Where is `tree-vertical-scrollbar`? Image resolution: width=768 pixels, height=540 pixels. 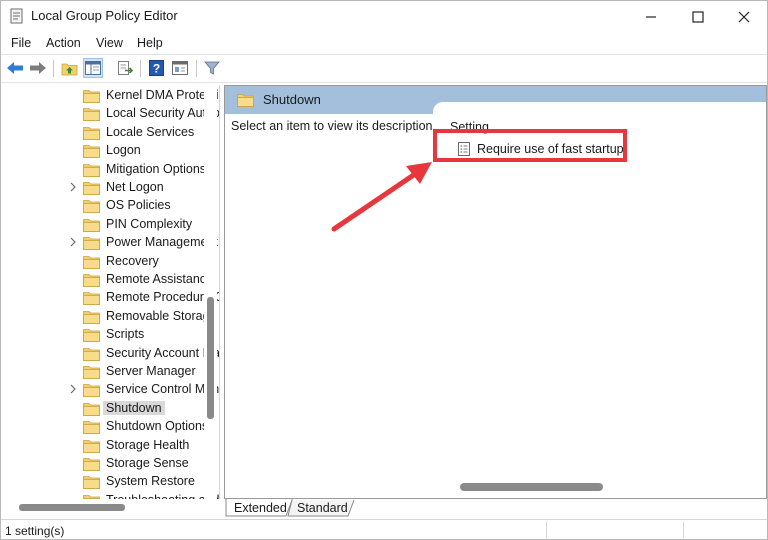 tree-vertical-scrollbar is located at coordinates (210, 292).